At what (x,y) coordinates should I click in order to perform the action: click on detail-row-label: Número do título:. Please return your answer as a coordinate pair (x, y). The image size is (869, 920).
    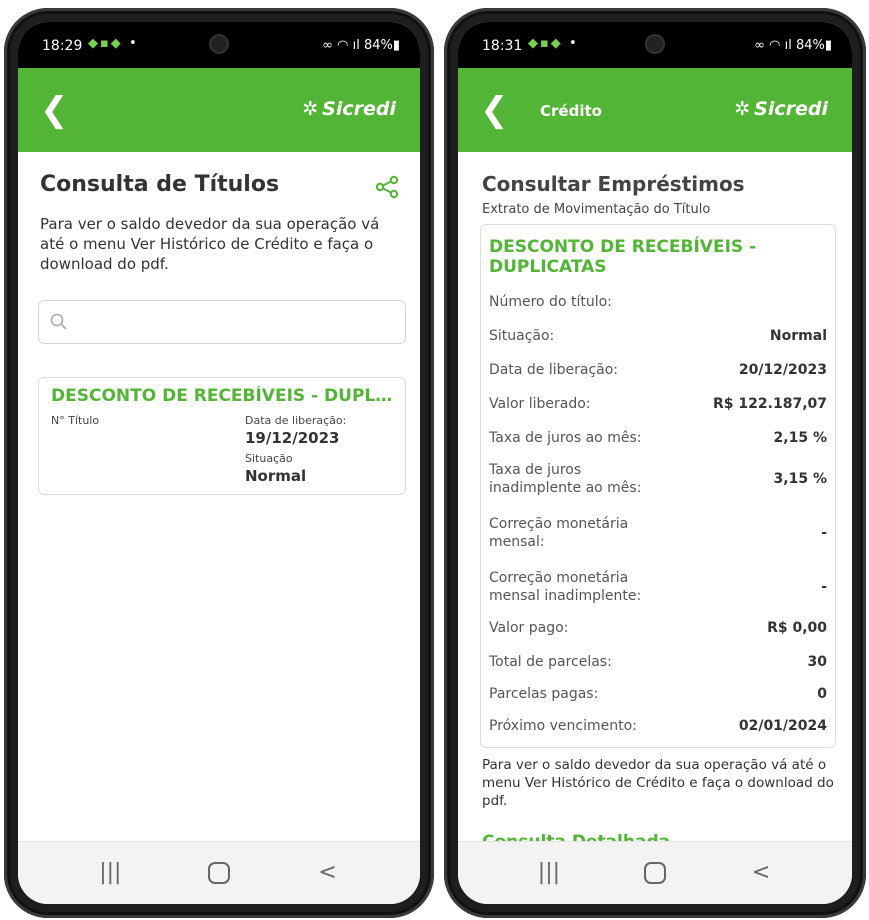
    Looking at the image, I should click on (550, 302).